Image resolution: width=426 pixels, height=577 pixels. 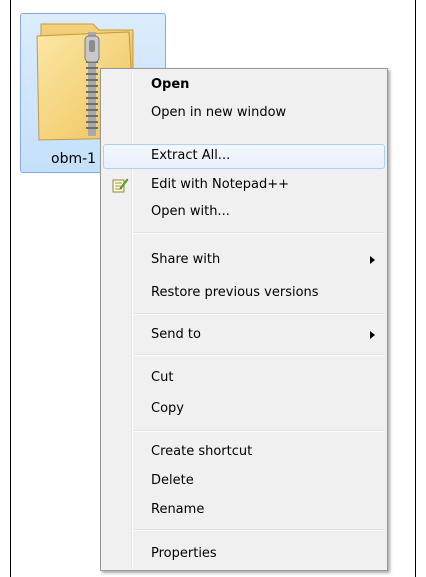 What do you see at coordinates (244, 335) in the screenshot?
I see `menu-item-send-to: Send to` at bounding box center [244, 335].